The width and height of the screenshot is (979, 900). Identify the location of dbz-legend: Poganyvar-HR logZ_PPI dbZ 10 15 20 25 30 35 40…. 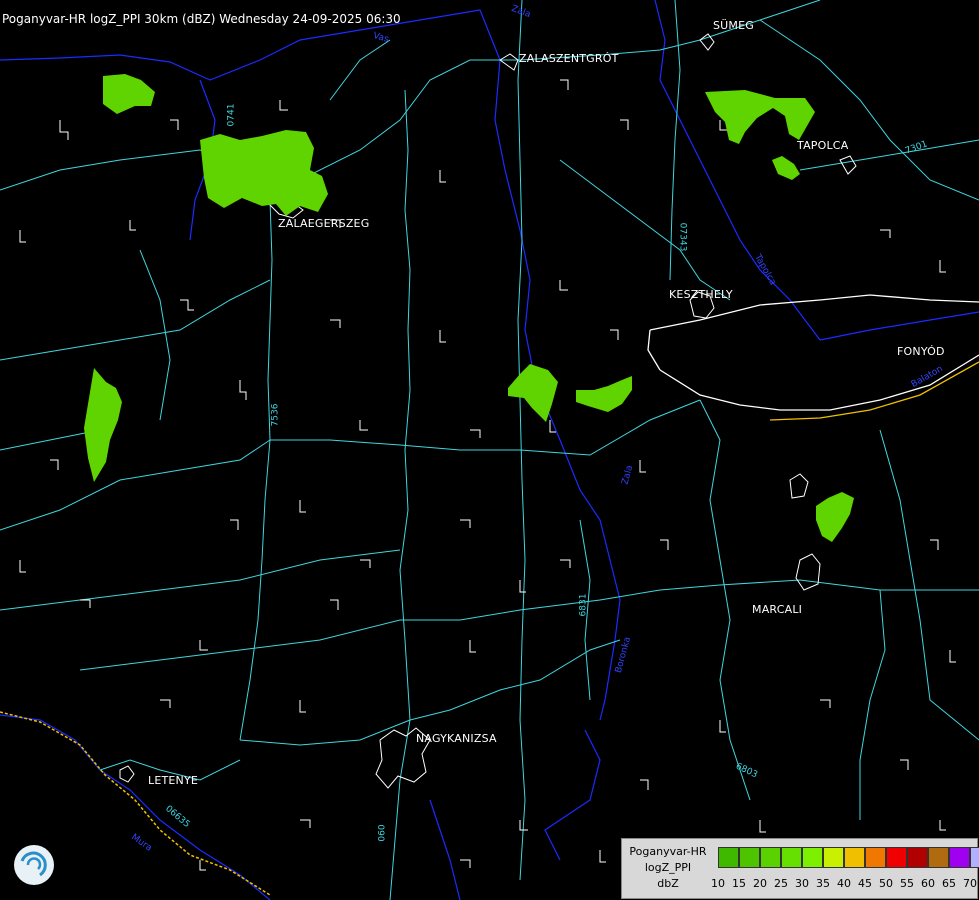
(800, 868).